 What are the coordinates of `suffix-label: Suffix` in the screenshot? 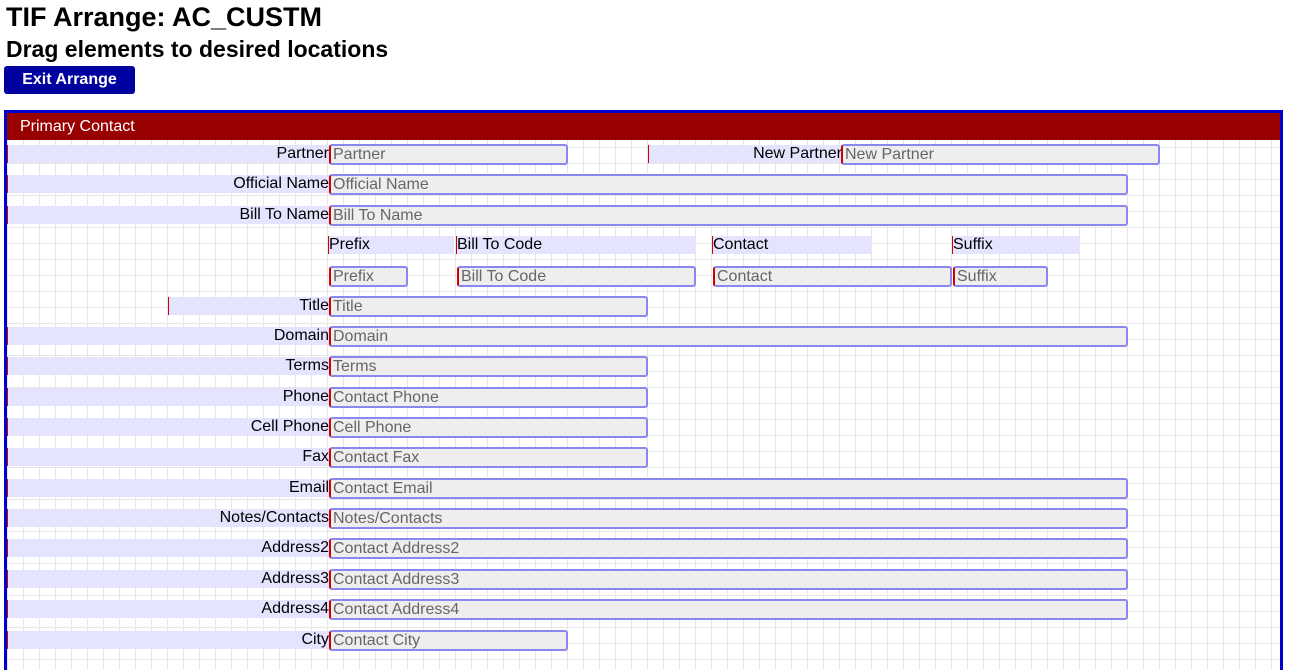 It's located at (1016, 245).